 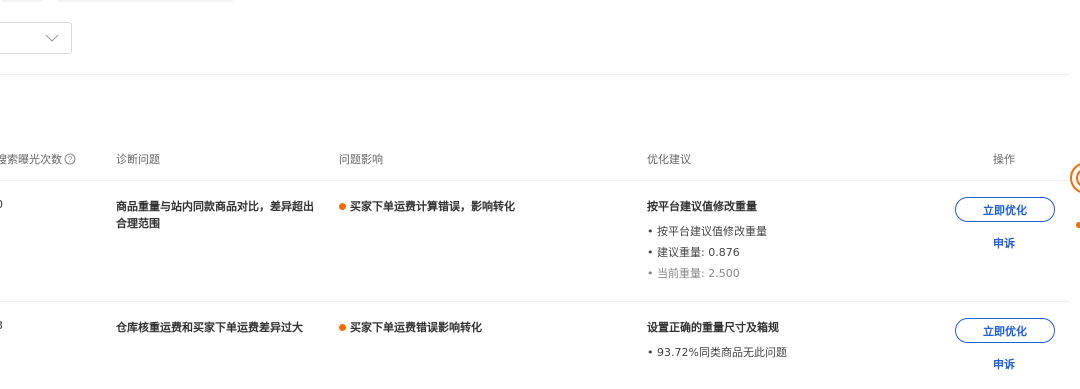 What do you see at coordinates (535, 180) in the screenshot?
I see `table-header-divider` at bounding box center [535, 180].